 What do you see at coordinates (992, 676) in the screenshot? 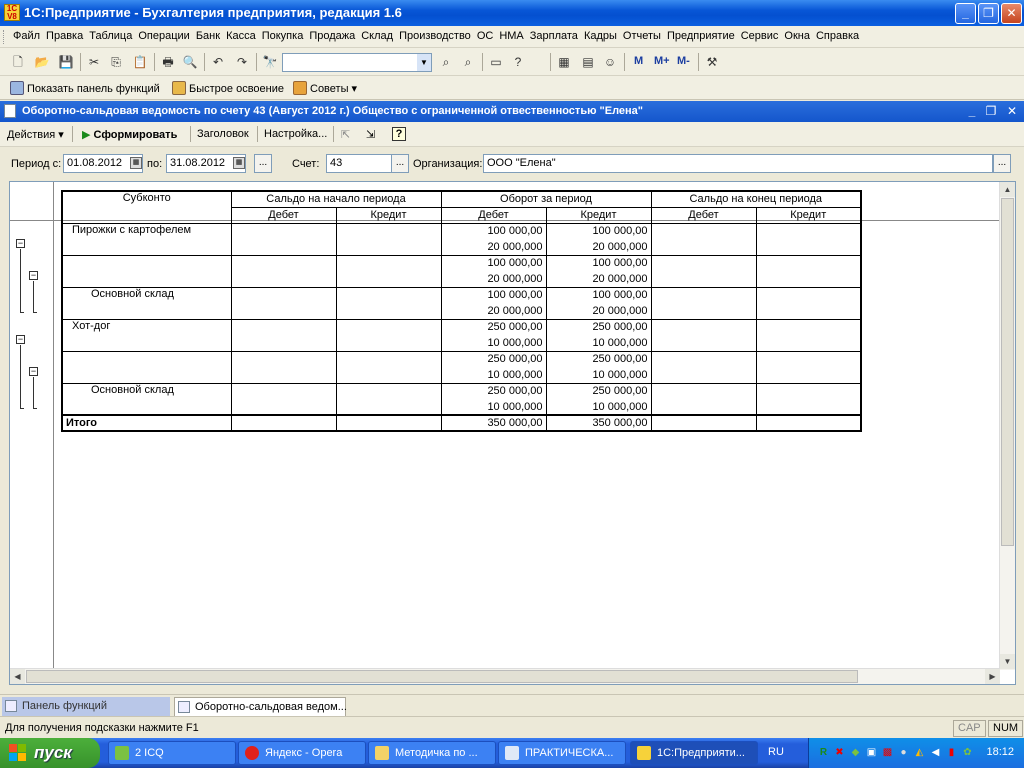
I see `scroll-right-icon: ▶` at bounding box center [992, 676].